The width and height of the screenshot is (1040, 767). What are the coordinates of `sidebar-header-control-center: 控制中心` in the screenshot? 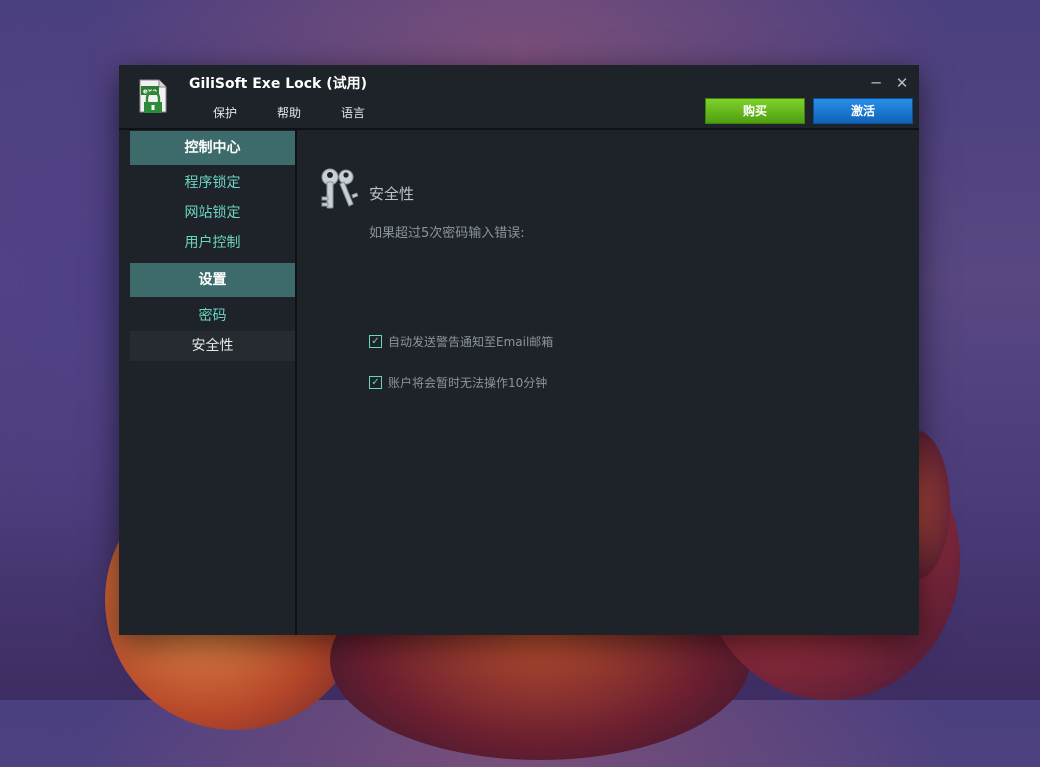 It's located at (212, 148).